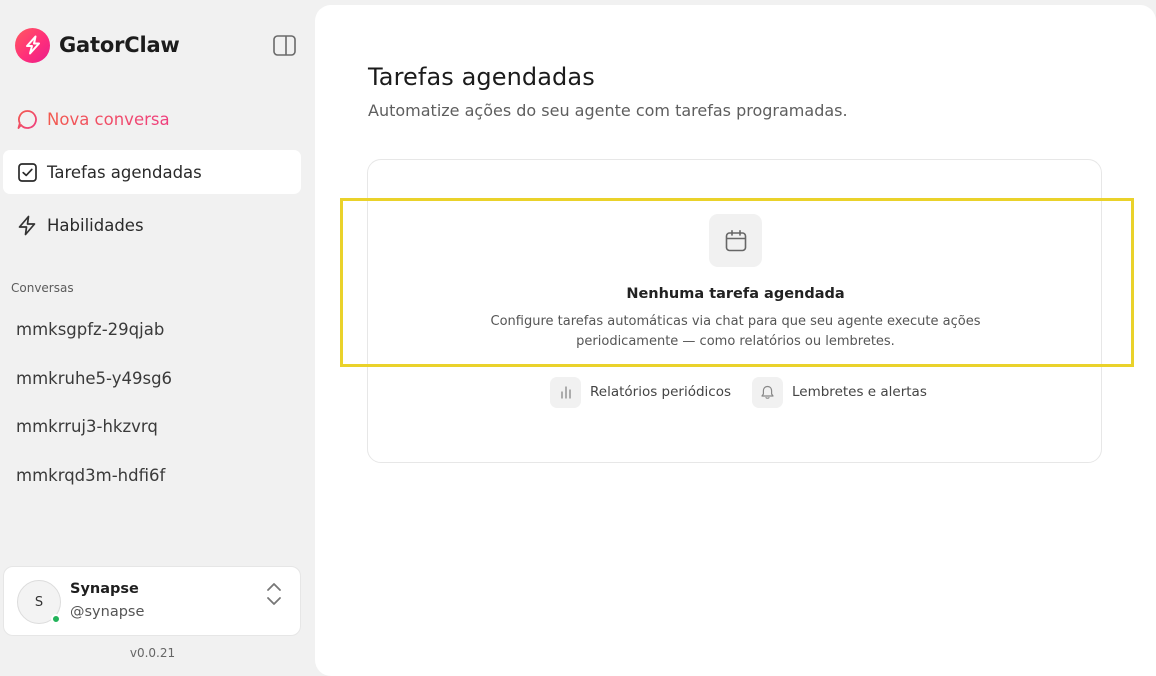 This screenshot has width=1156, height=676. I want to click on nav-label: Nova conversa, so click(108, 119).